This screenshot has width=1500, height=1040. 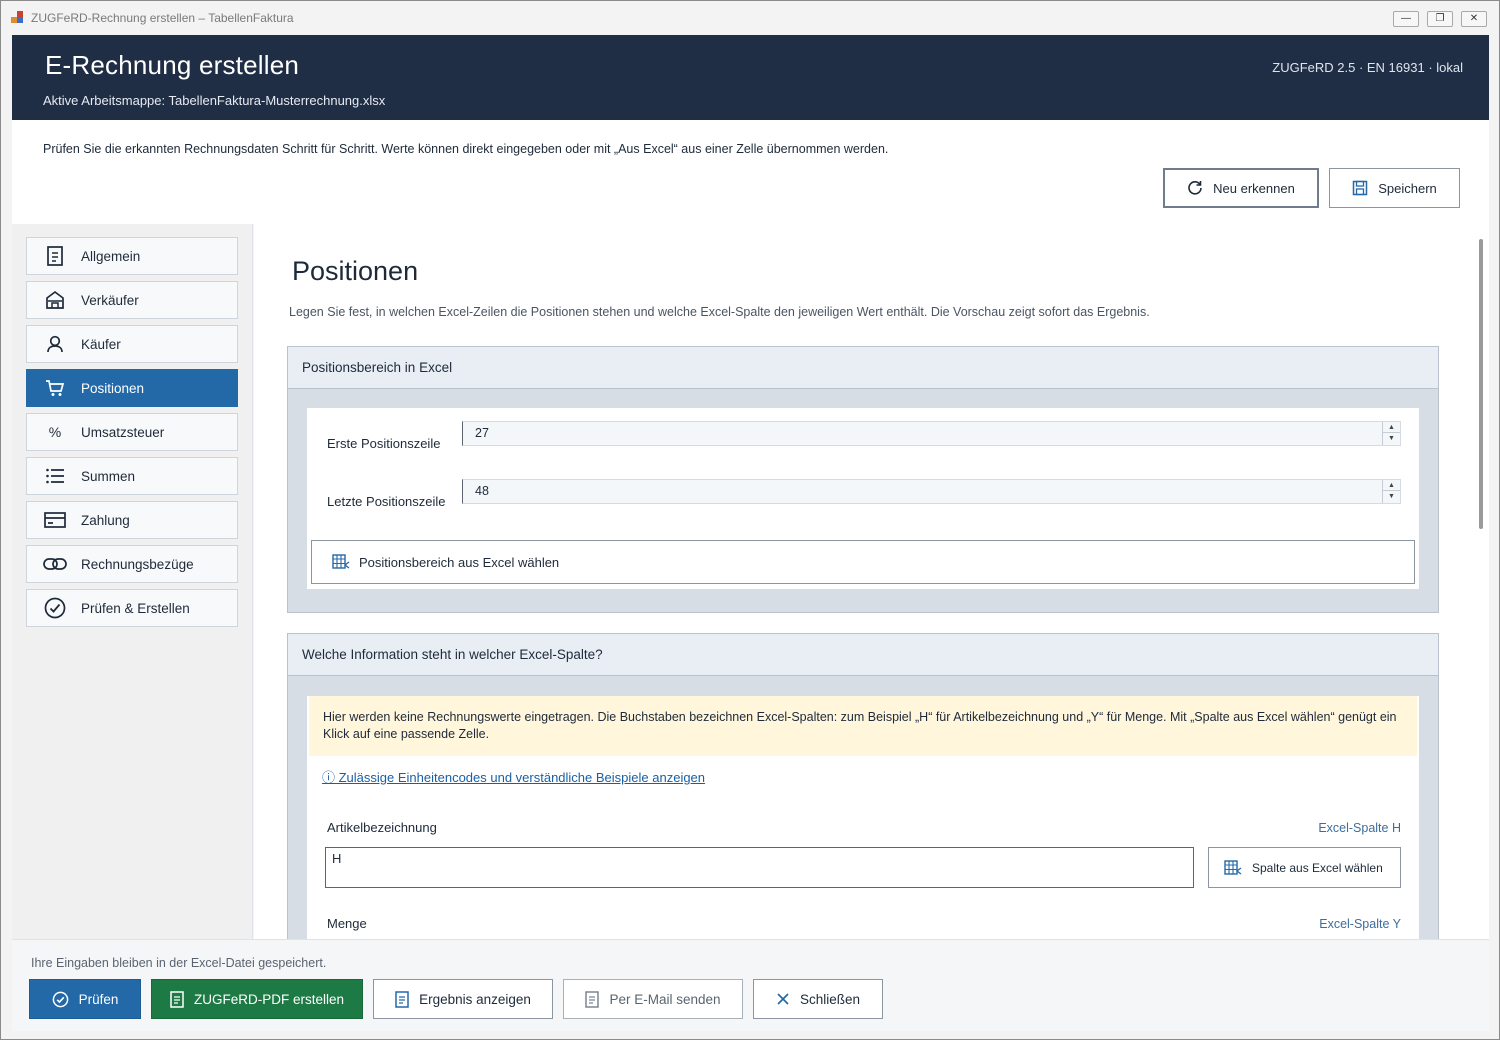 I want to click on email-label: Per E-Mail senden, so click(x=665, y=999).